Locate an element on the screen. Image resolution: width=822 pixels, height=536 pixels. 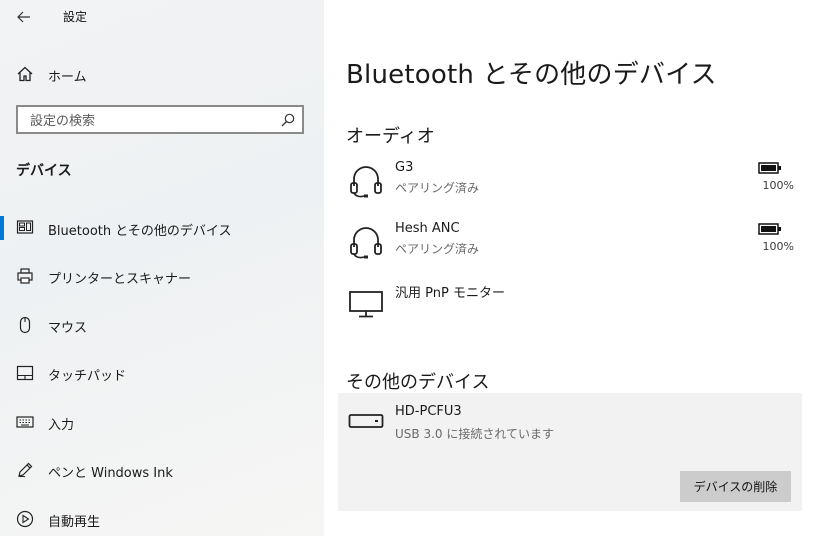
app-title: 設定 is located at coordinates (75, 17).